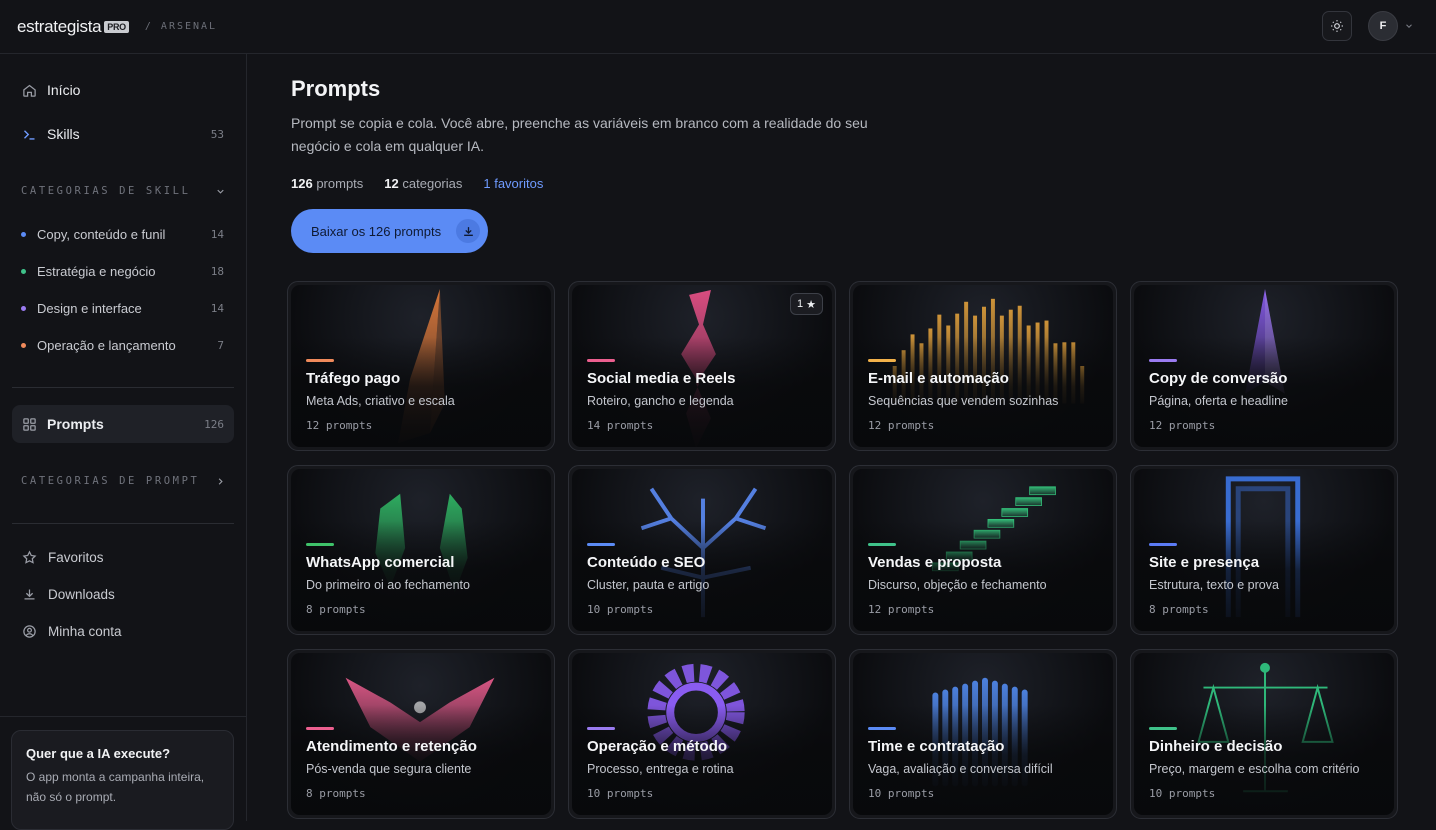 This screenshot has width=1436, height=830. What do you see at coordinates (336, 88) in the screenshot?
I see `page-title: Prompts` at bounding box center [336, 88].